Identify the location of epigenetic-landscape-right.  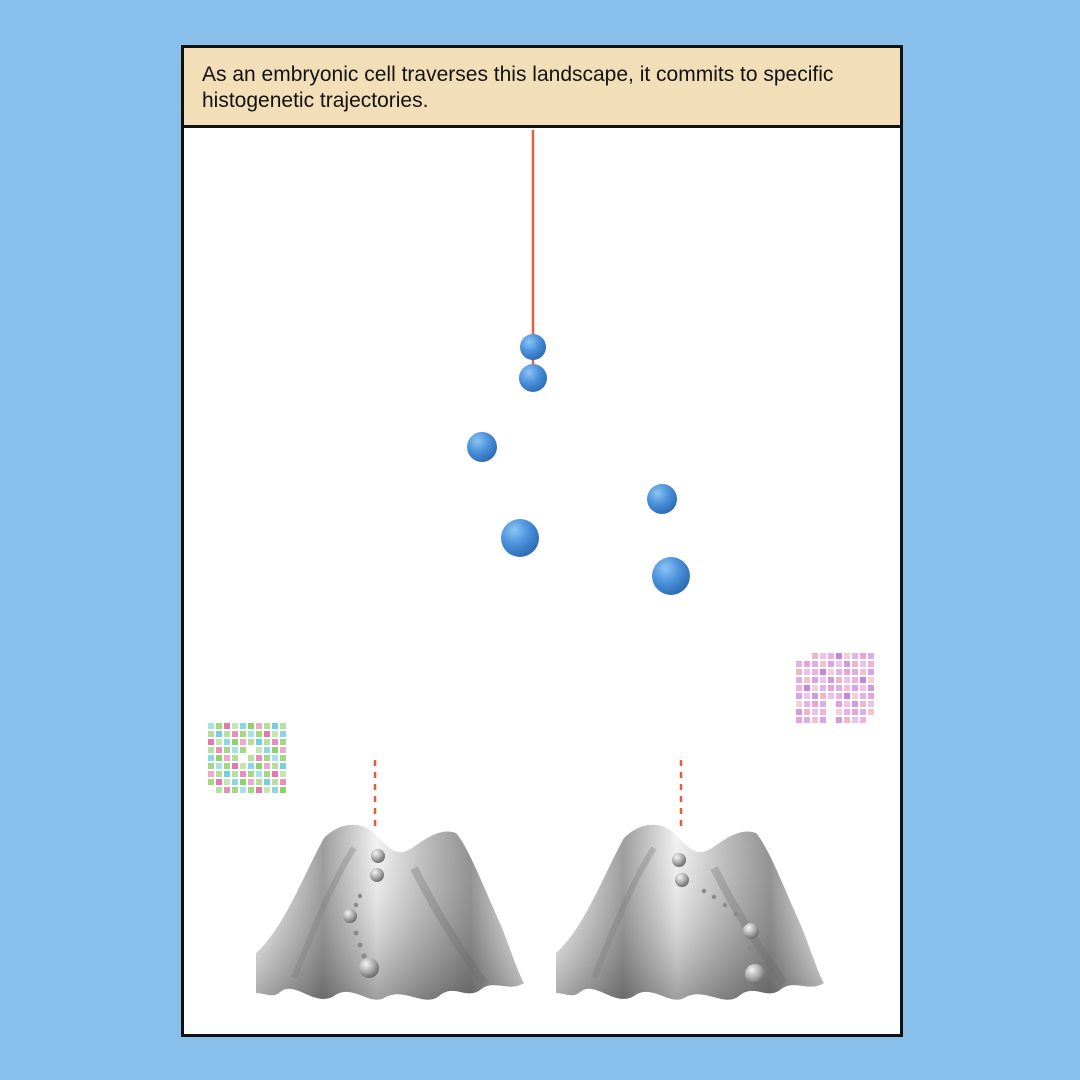
(690, 912).